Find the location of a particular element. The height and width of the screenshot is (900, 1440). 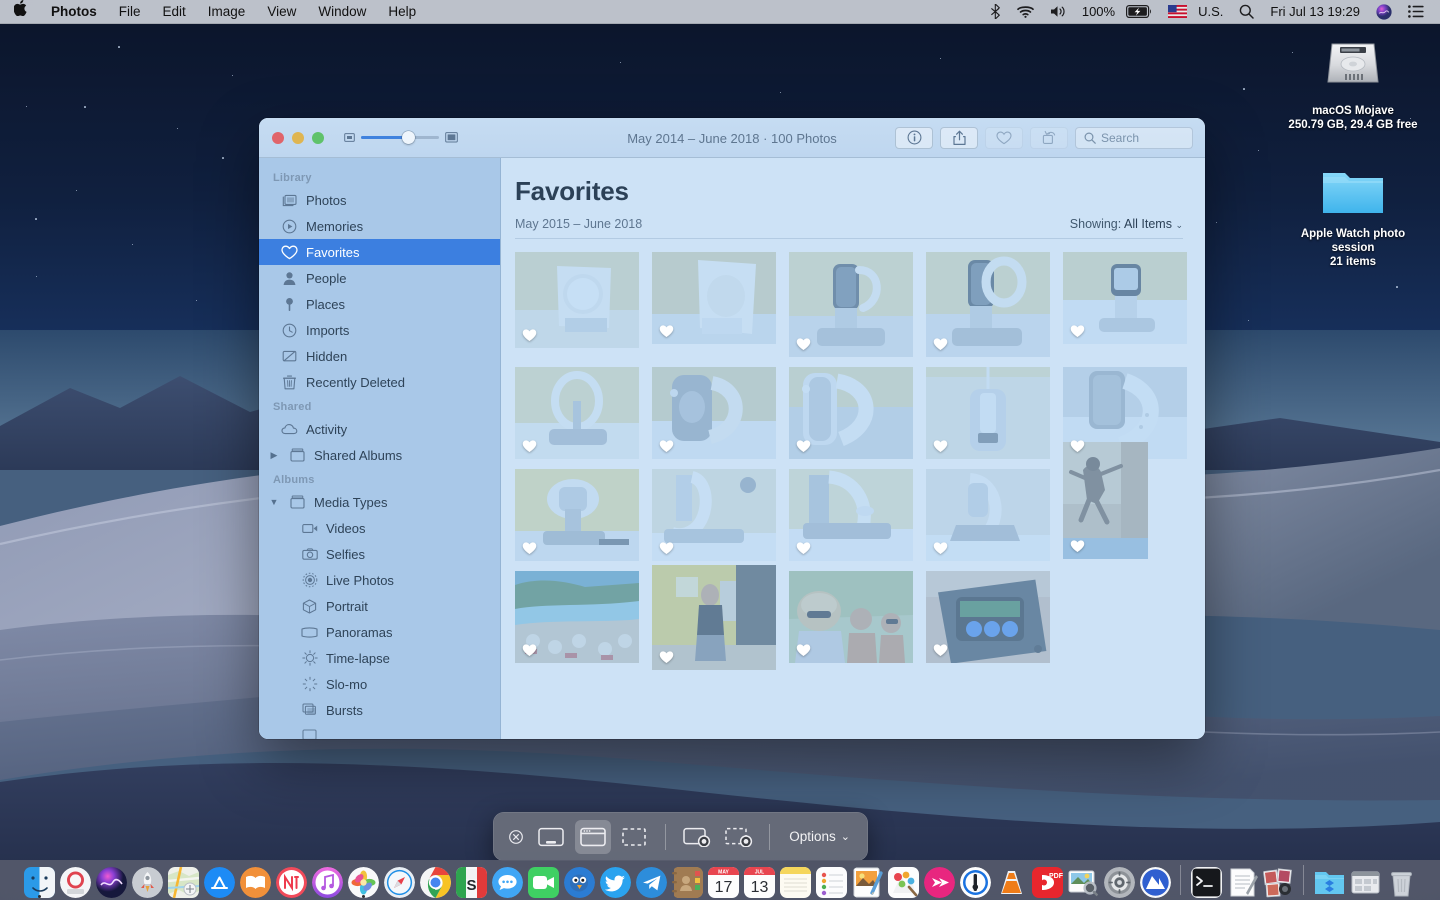

dock-item-sublime-text: S is located at coordinates (471, 880).